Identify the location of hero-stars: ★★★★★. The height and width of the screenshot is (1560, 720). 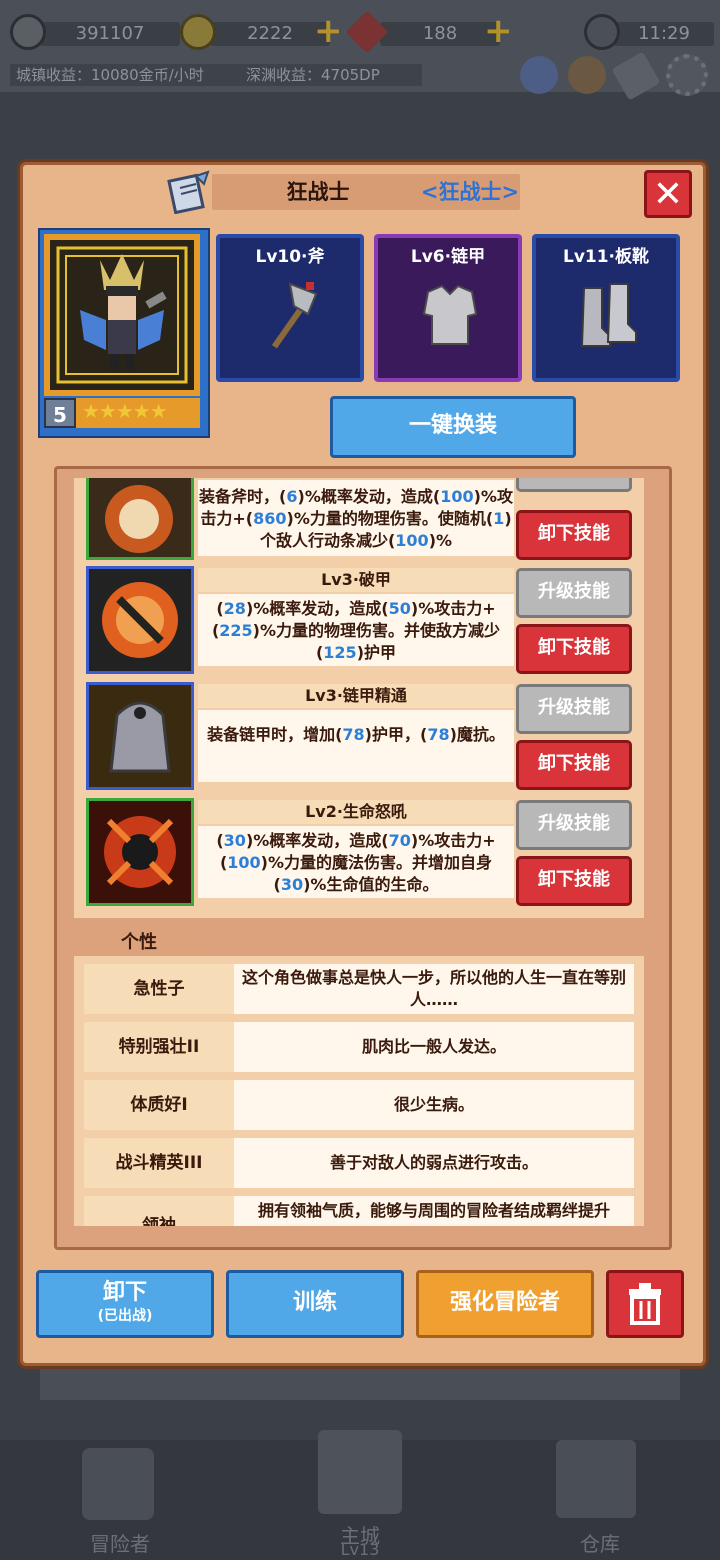
(125, 411).